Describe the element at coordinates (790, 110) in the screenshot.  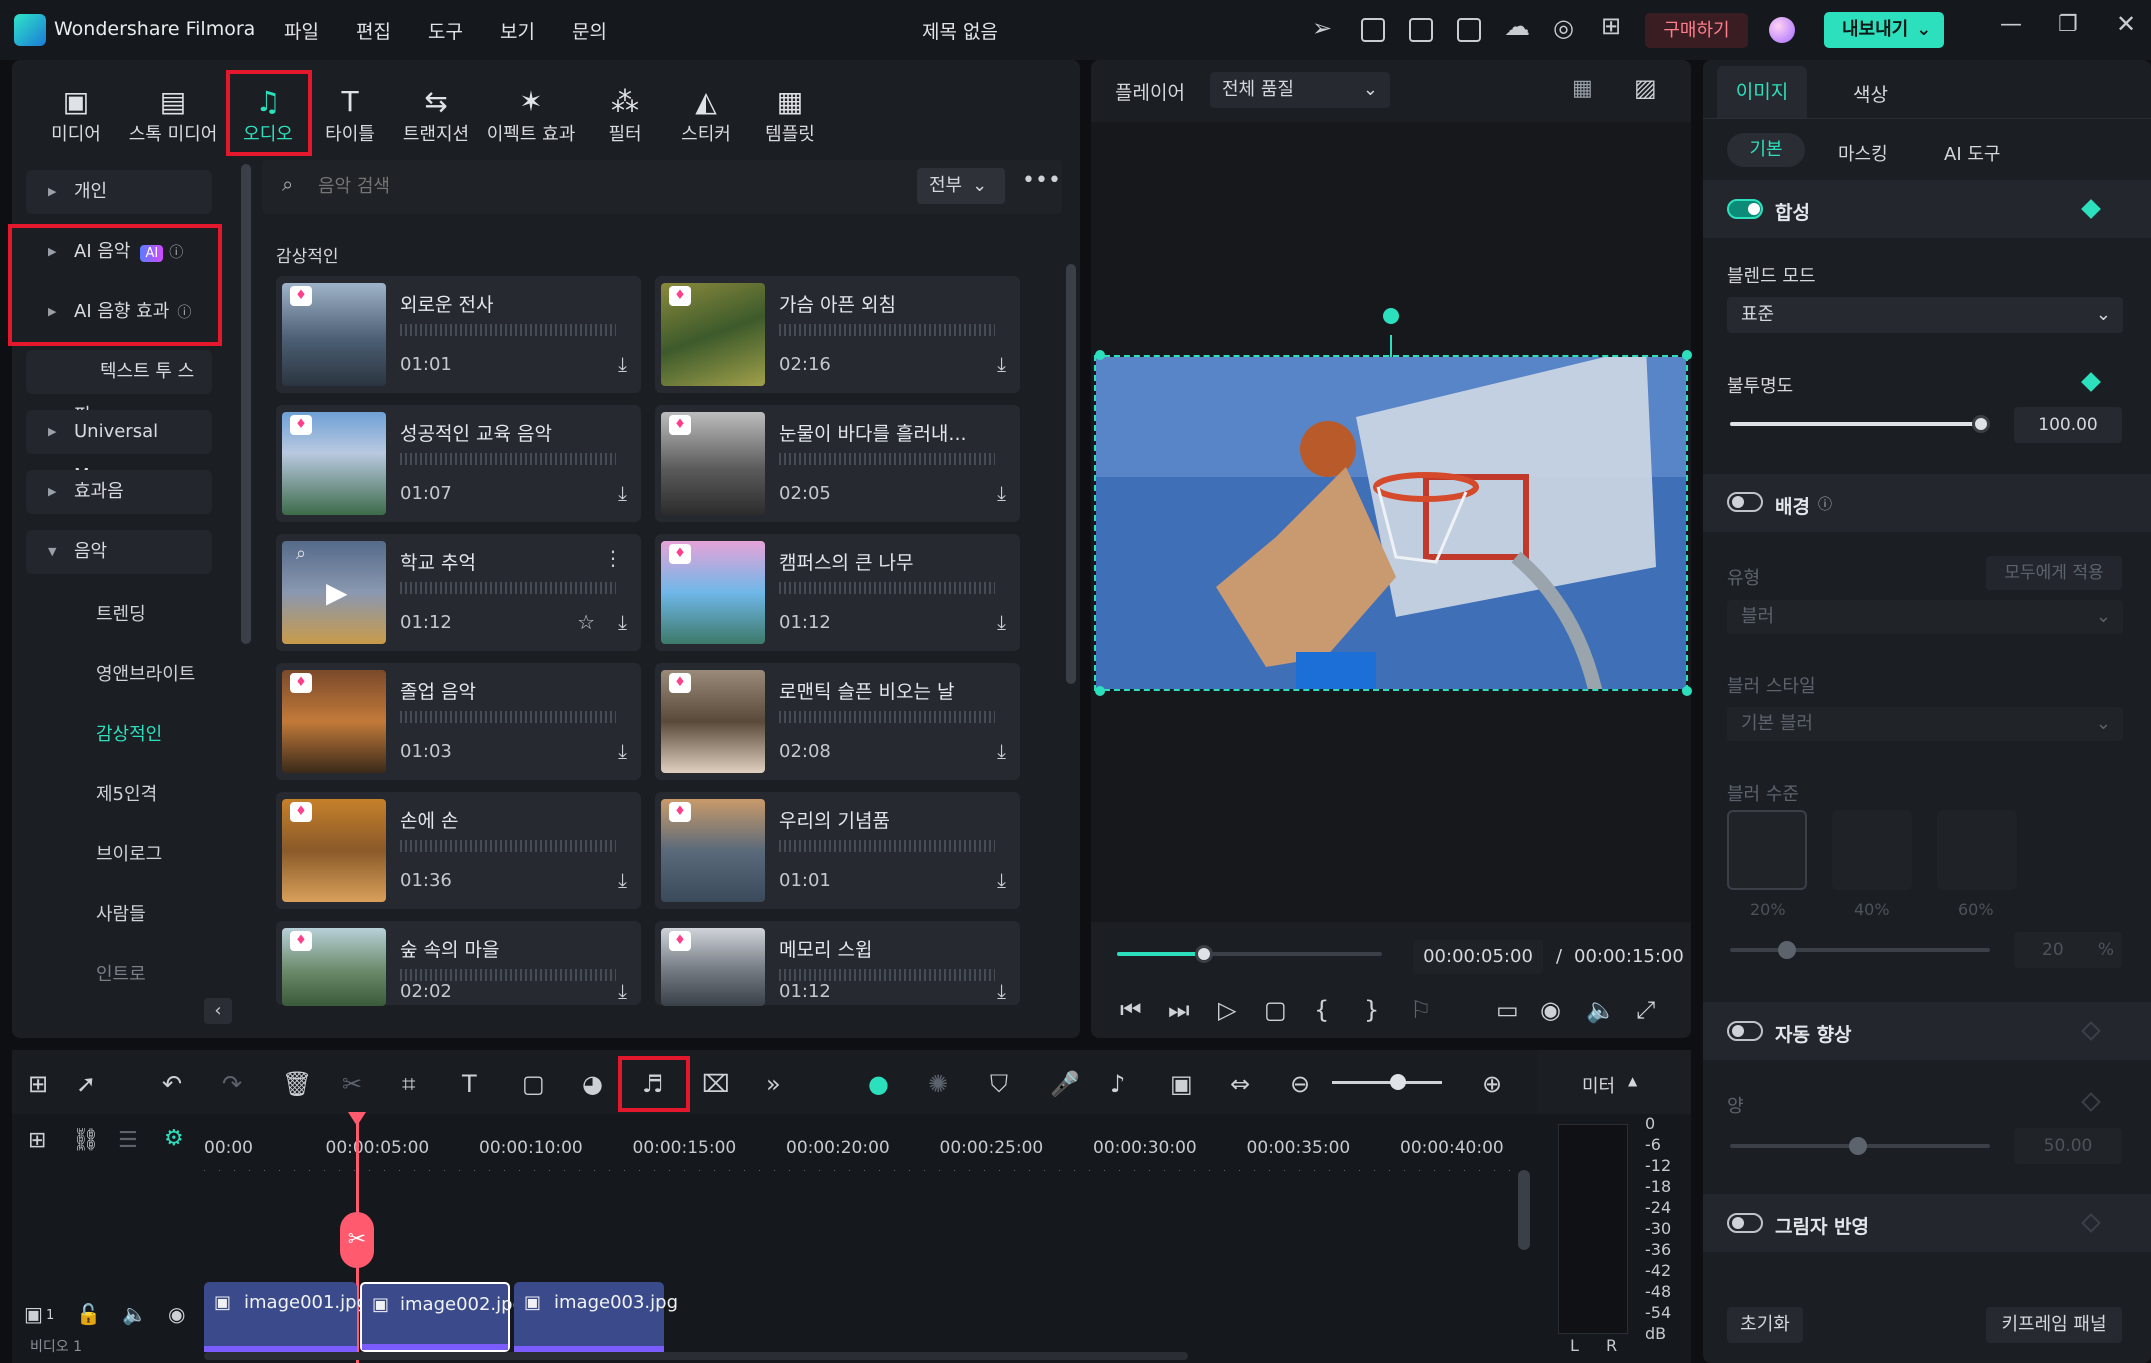
I see `tab-templates: ▦ 템플릿` at that location.